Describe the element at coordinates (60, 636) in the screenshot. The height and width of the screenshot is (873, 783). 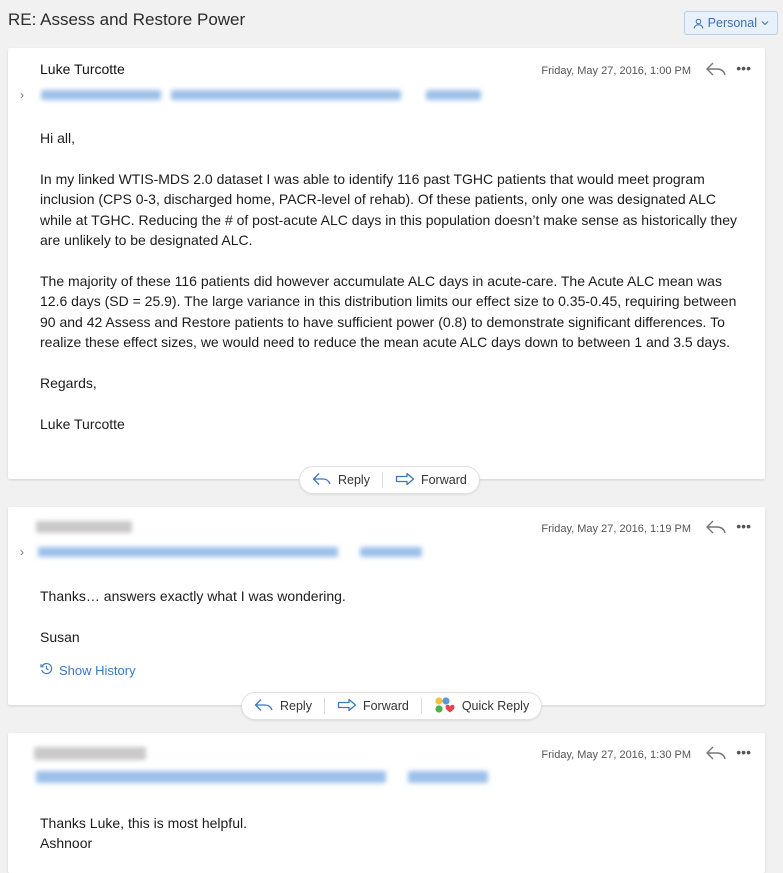
I see `body-paragraph: Susan` at that location.